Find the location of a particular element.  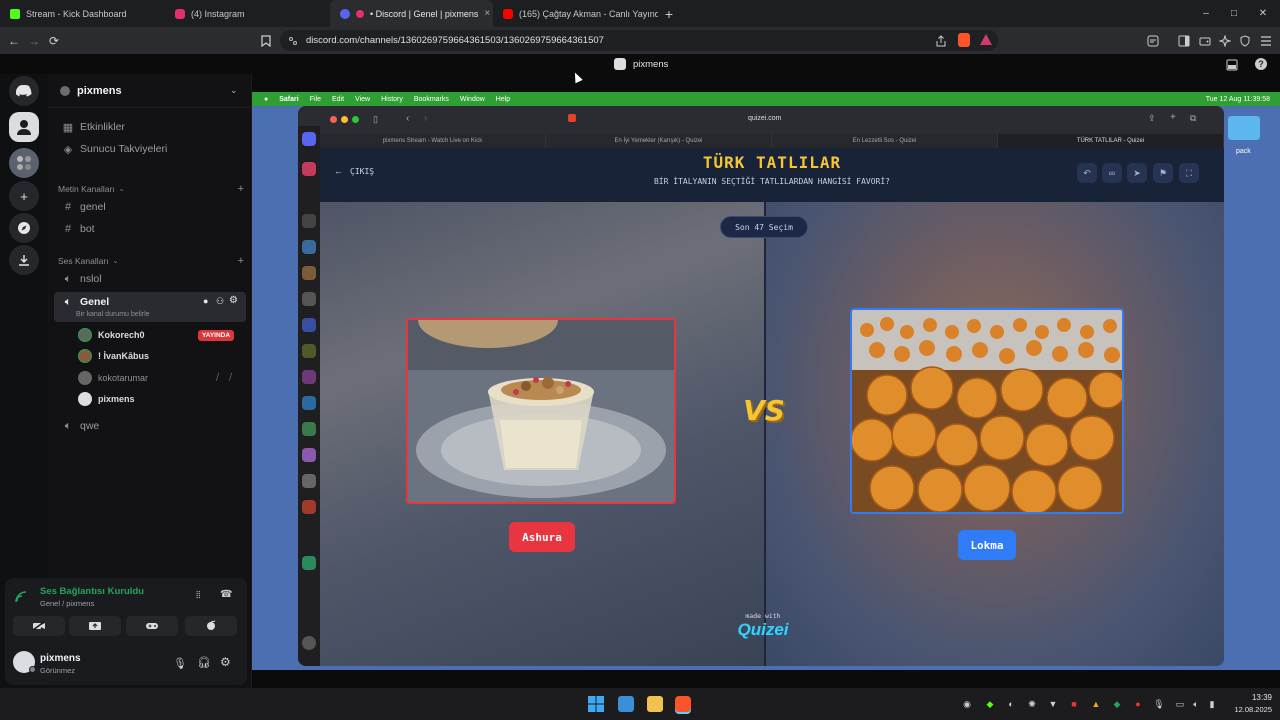

voice-user: kokotarumar is located at coordinates (113, 378).